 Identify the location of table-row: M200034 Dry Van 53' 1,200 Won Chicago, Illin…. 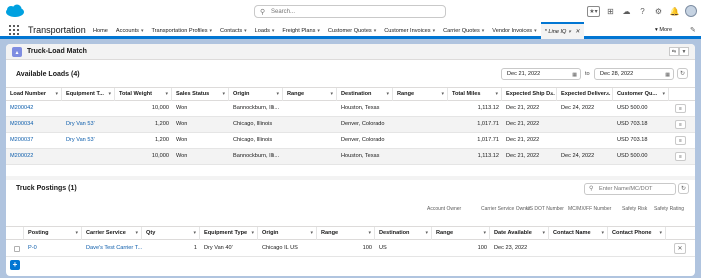
(350, 125).